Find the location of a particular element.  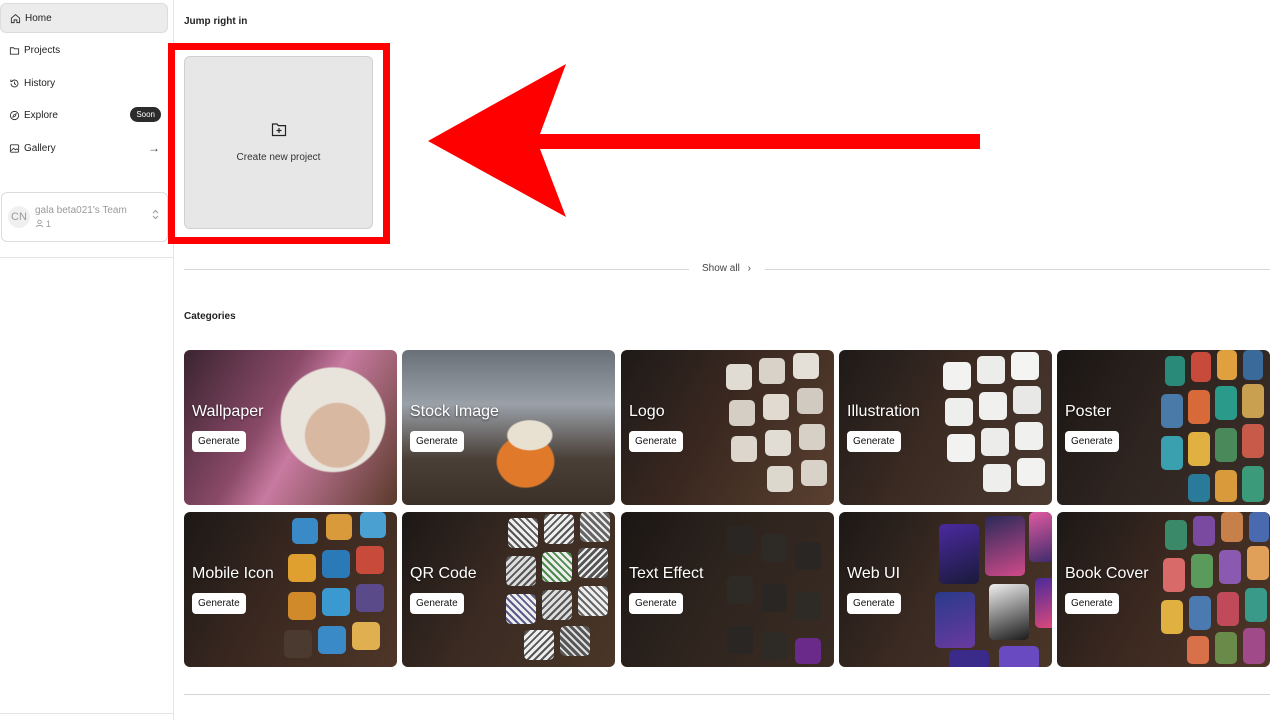

category-title: Logo is located at coordinates (647, 411).